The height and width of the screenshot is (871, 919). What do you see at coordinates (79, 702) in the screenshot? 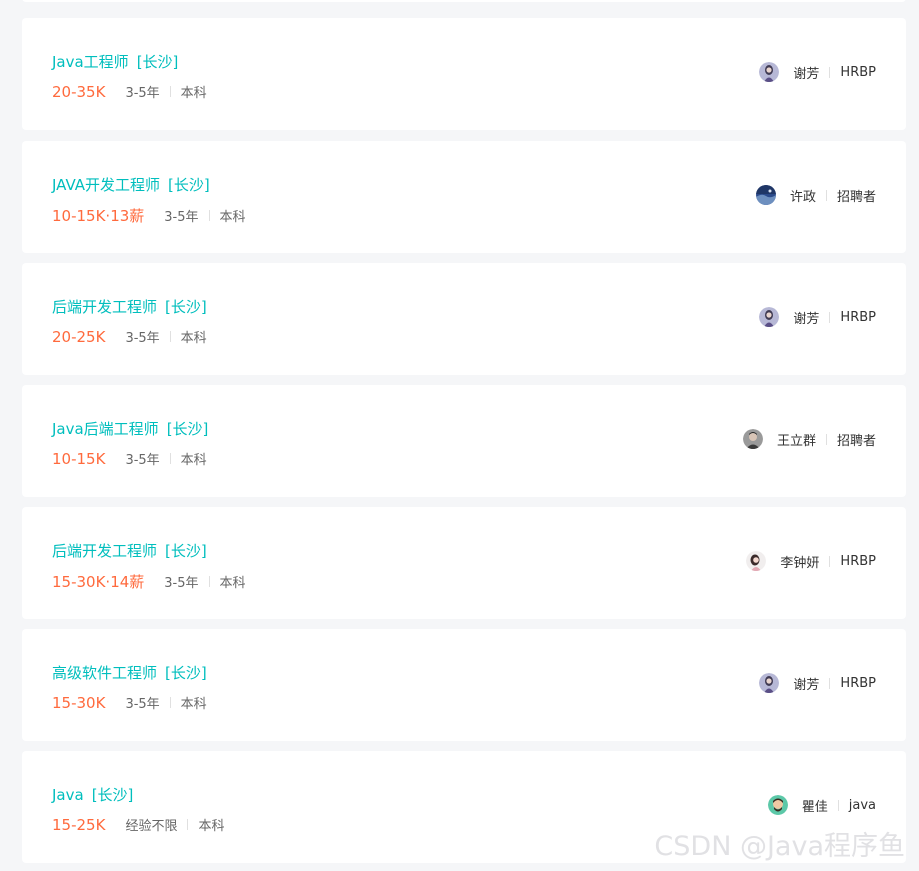
I see `salary: 15-30K` at bounding box center [79, 702].